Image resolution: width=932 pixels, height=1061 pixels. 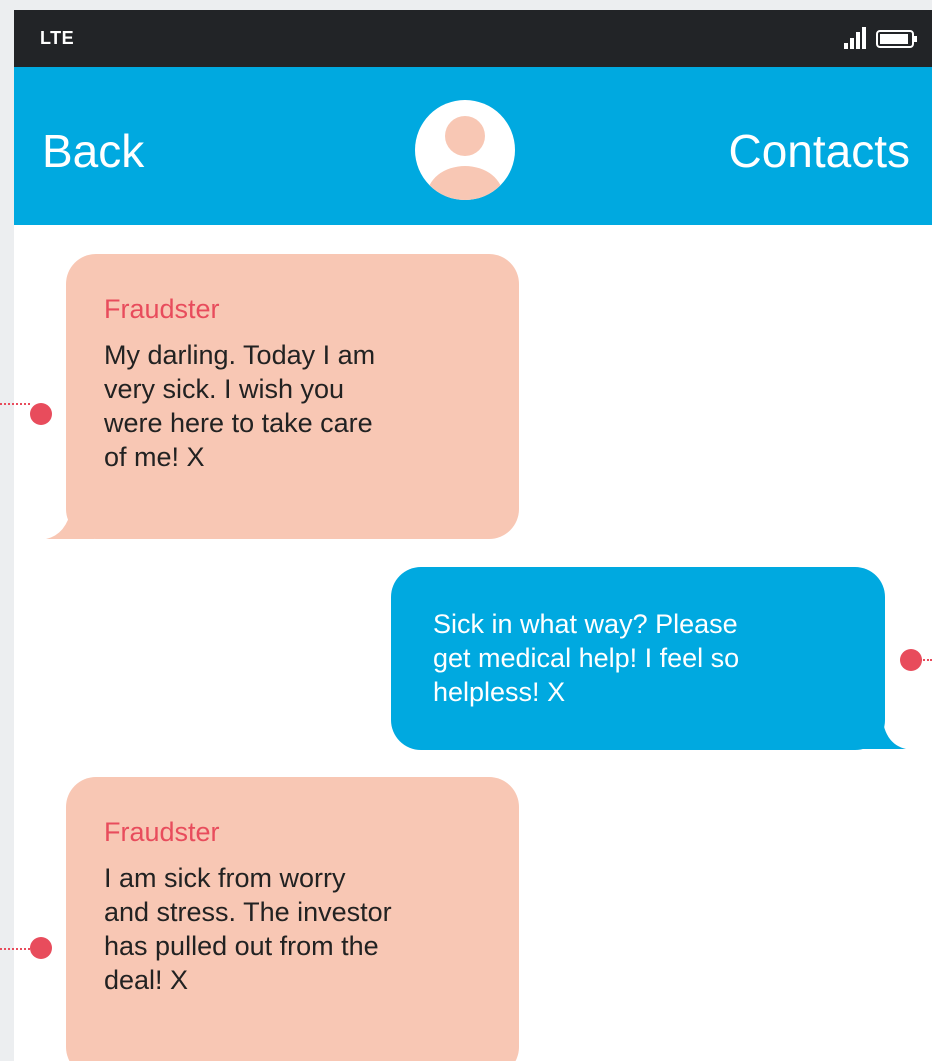 I want to click on signal-bars-icon, so click(x=855, y=38).